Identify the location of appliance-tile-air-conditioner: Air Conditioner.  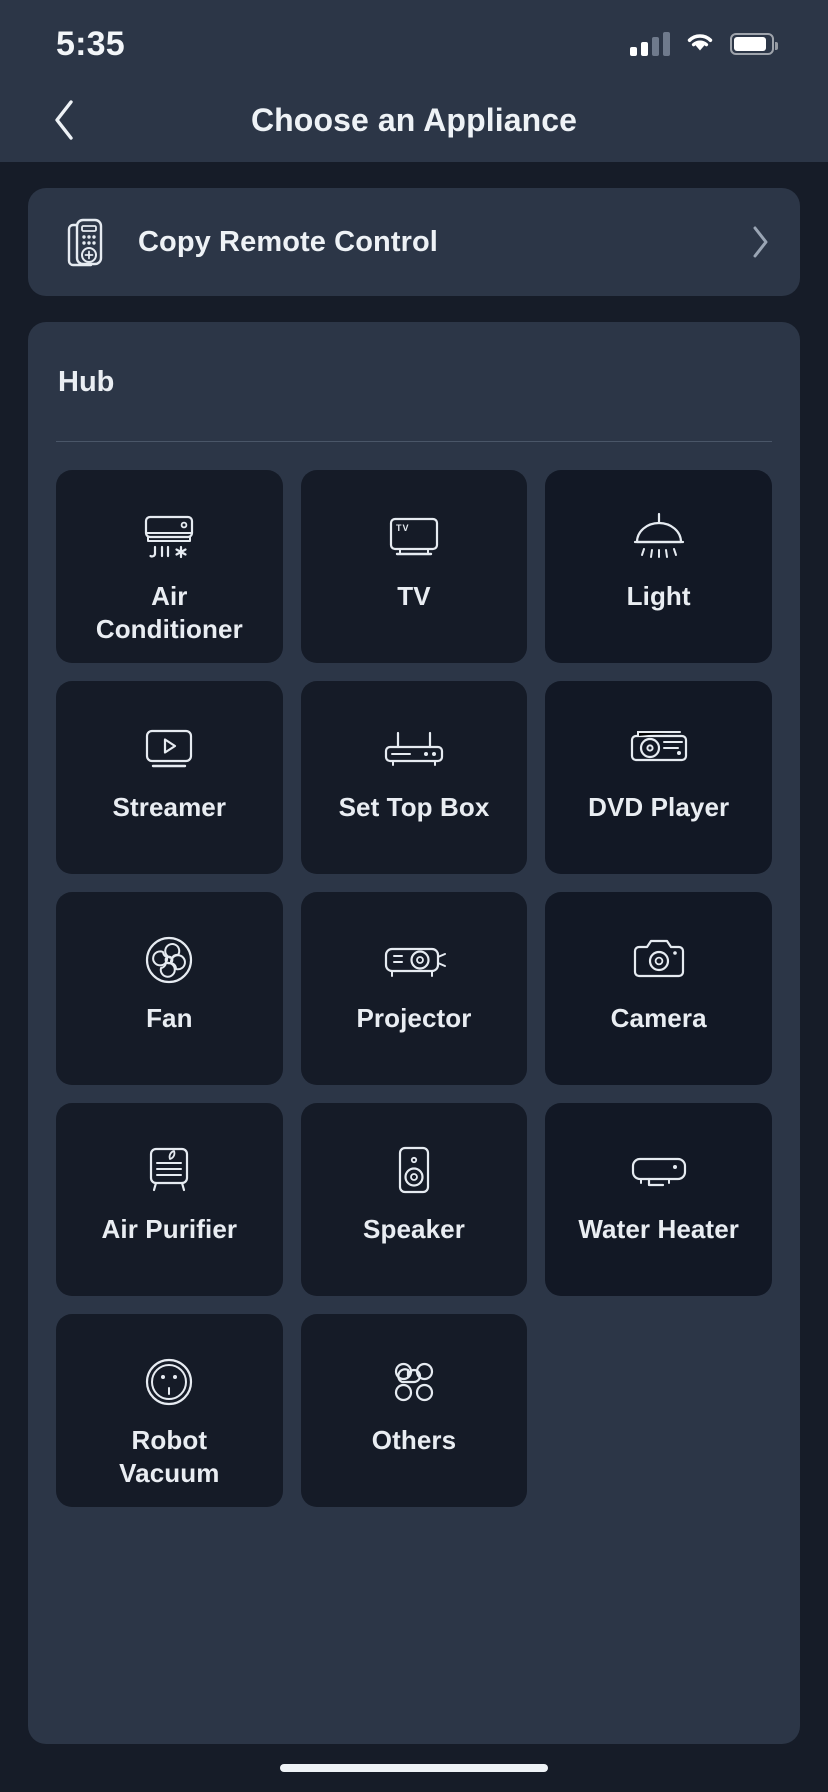
(169, 566).